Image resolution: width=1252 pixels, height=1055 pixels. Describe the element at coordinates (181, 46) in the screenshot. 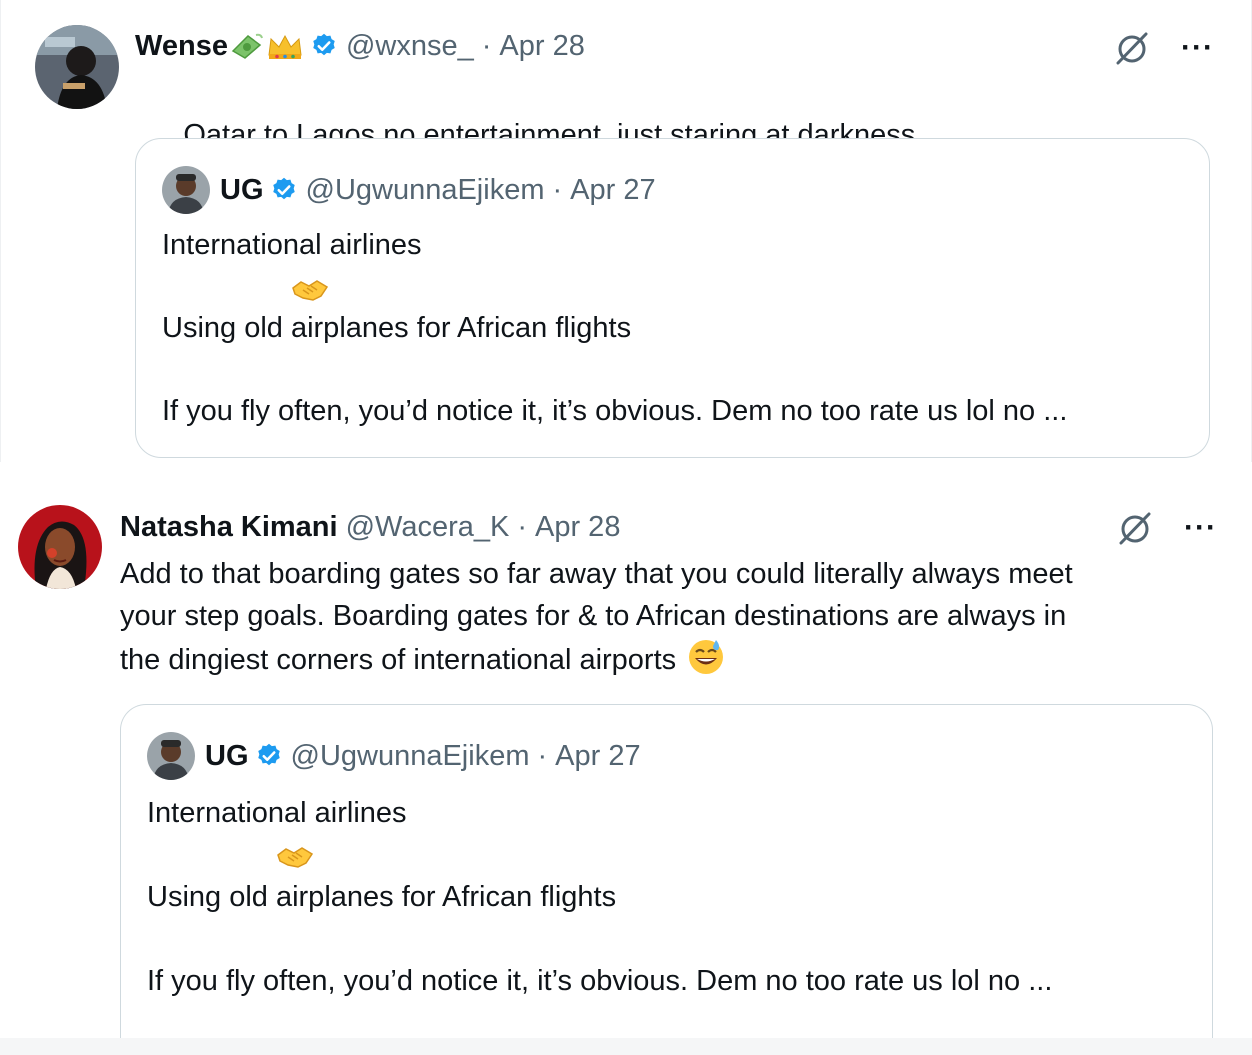

I see `author-name: Wense` at that location.